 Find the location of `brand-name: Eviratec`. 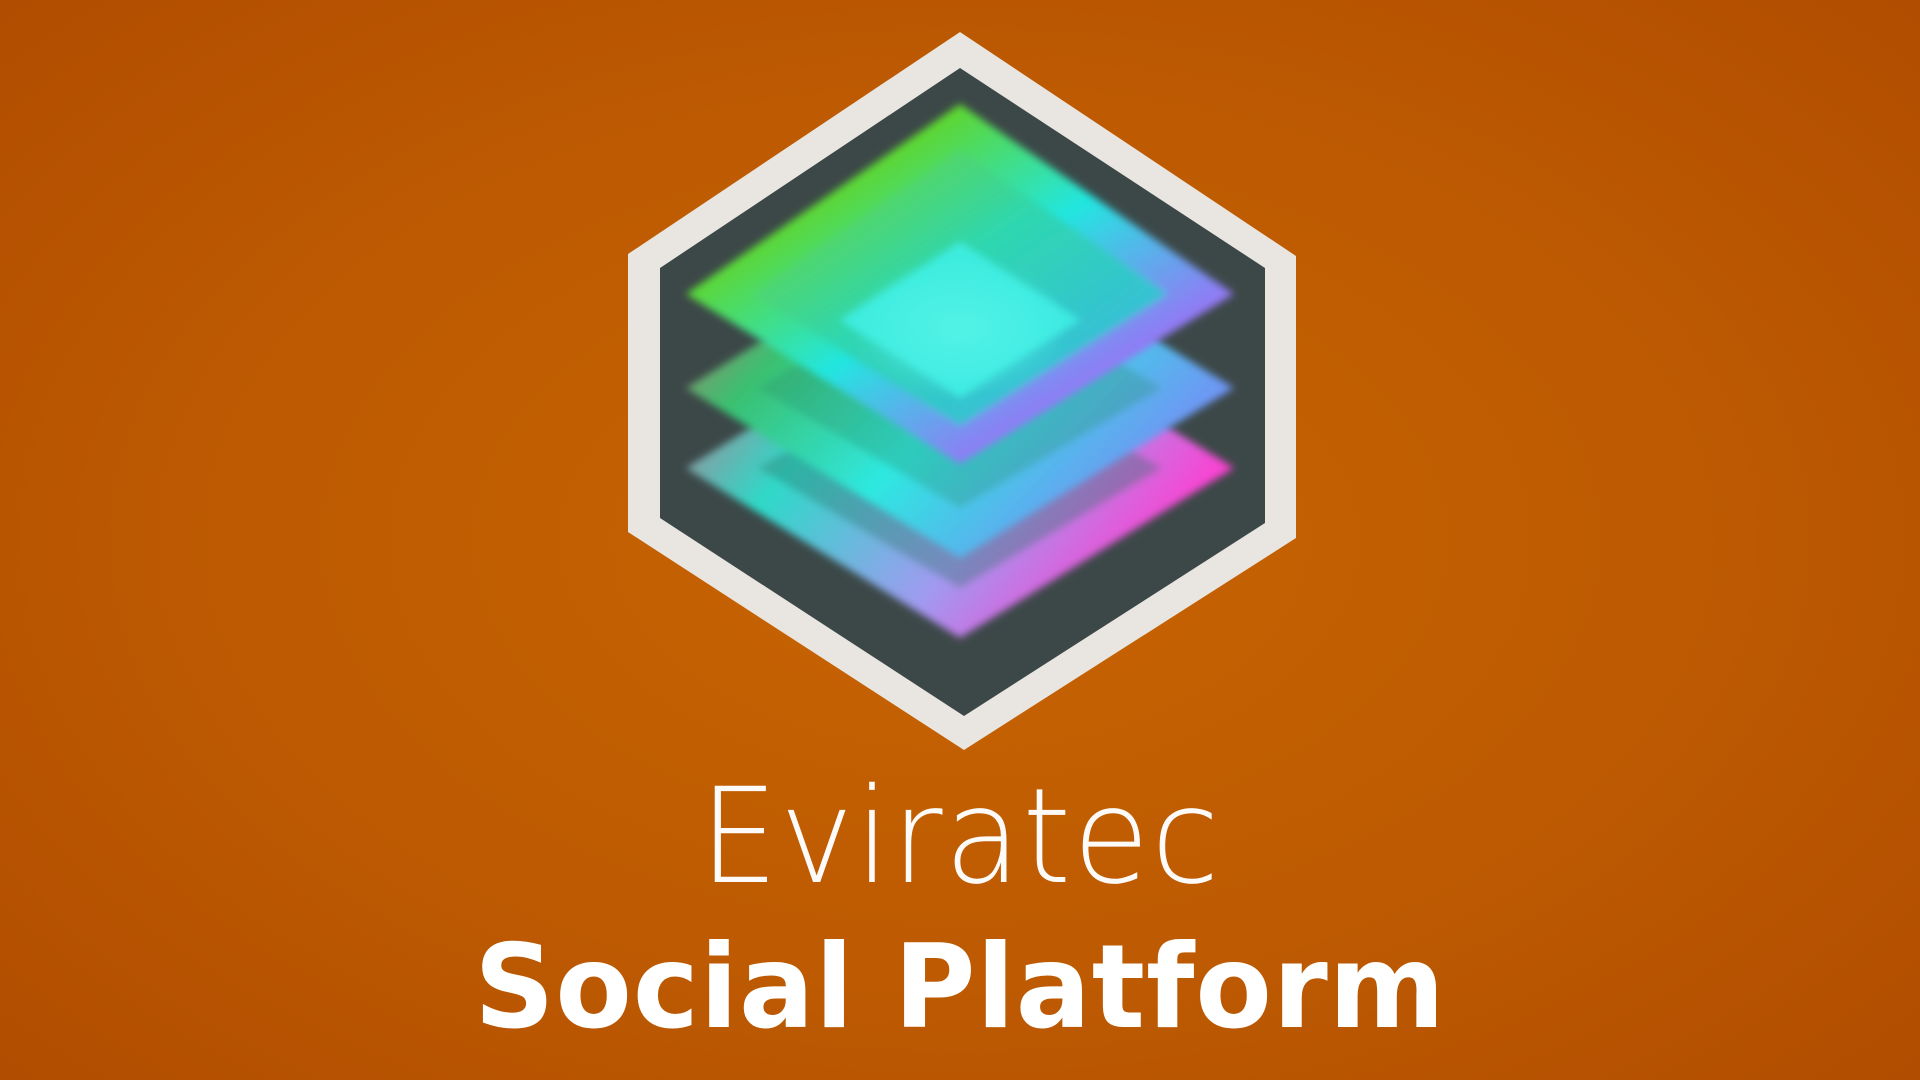

brand-name: Eviratec is located at coordinates (960, 837).